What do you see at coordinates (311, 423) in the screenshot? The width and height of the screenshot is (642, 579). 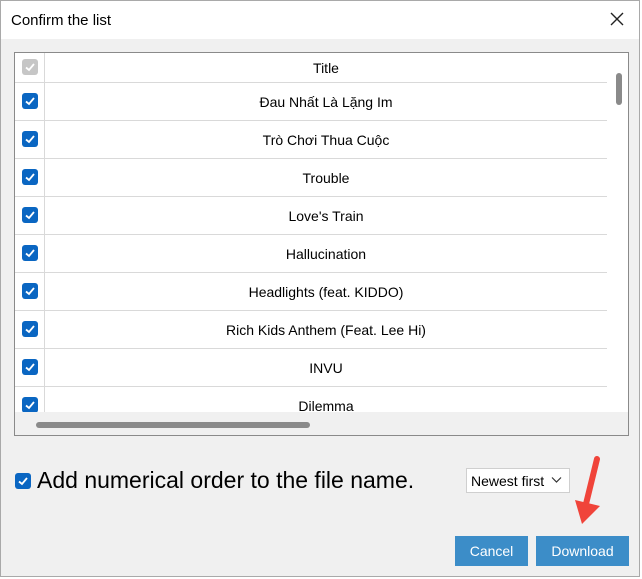 I see `horizontal-scrollbar` at bounding box center [311, 423].